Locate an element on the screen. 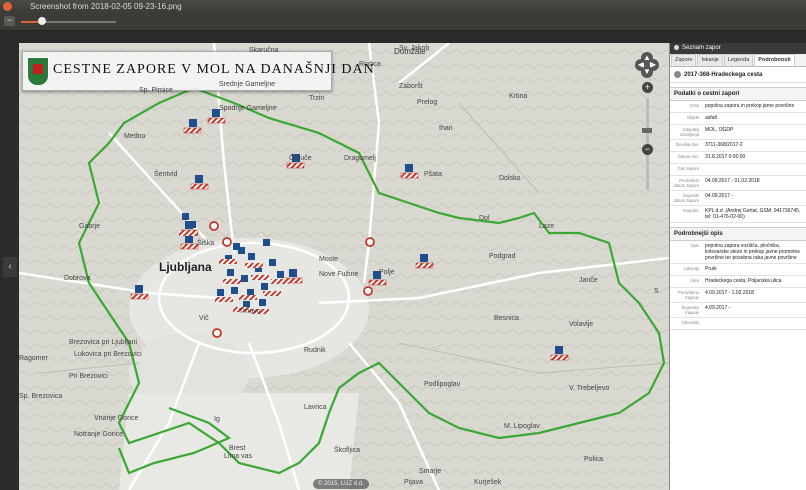 Image resolution: width=806 pixels, height=490 pixels. place-label: Pšata is located at coordinates (433, 174).